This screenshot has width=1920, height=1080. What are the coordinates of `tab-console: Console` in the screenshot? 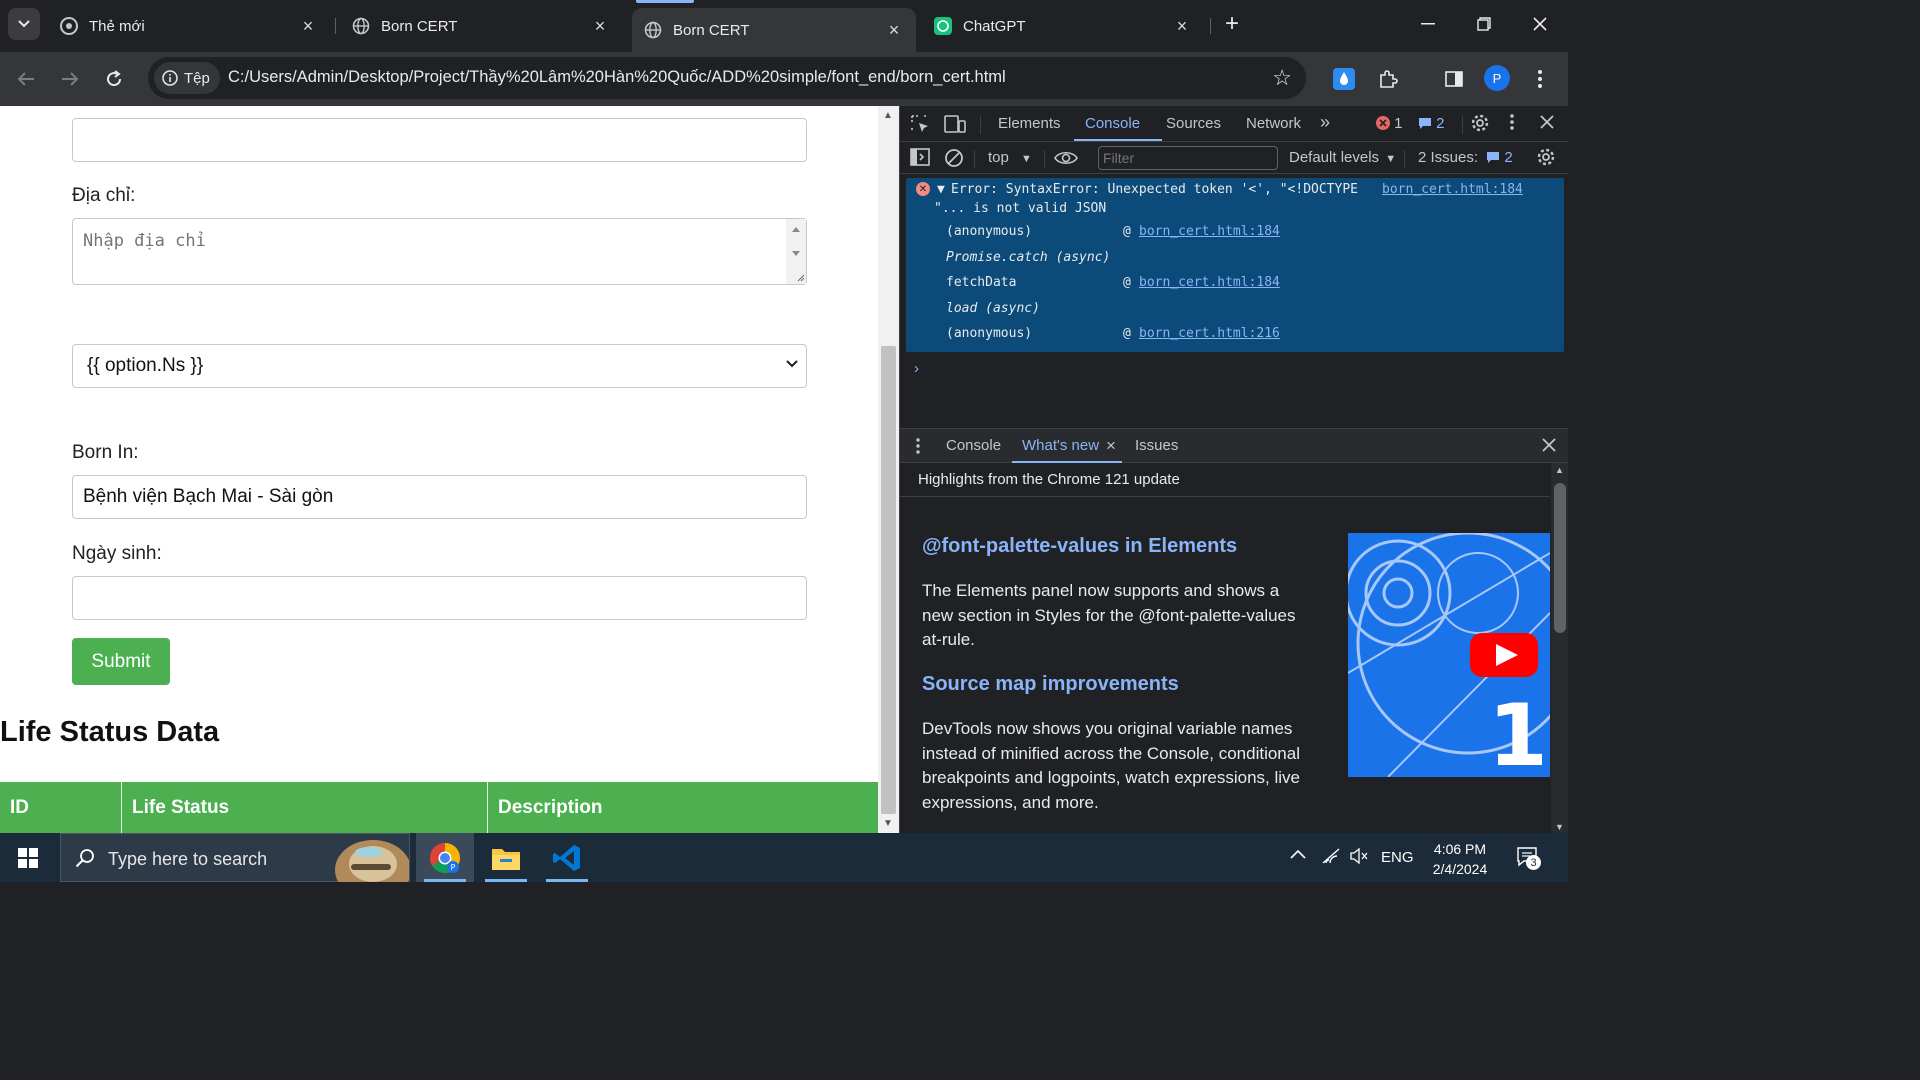 It's located at (1112, 123).